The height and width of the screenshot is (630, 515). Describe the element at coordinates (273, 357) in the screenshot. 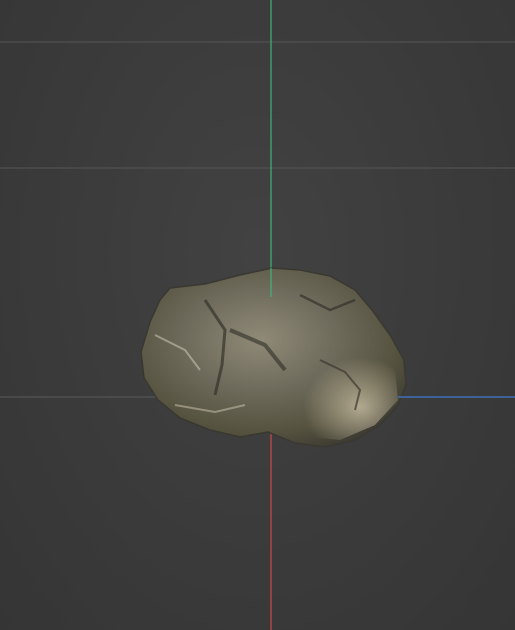

I see `rock-model` at that location.